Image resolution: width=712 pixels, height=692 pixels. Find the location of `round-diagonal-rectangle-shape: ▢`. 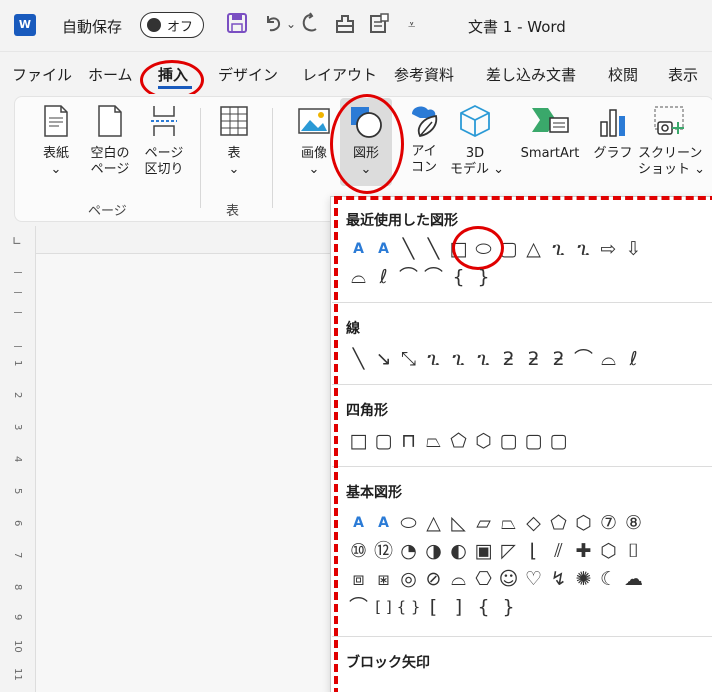

round-diagonal-rectangle-shape: ▢ is located at coordinates (558, 441).